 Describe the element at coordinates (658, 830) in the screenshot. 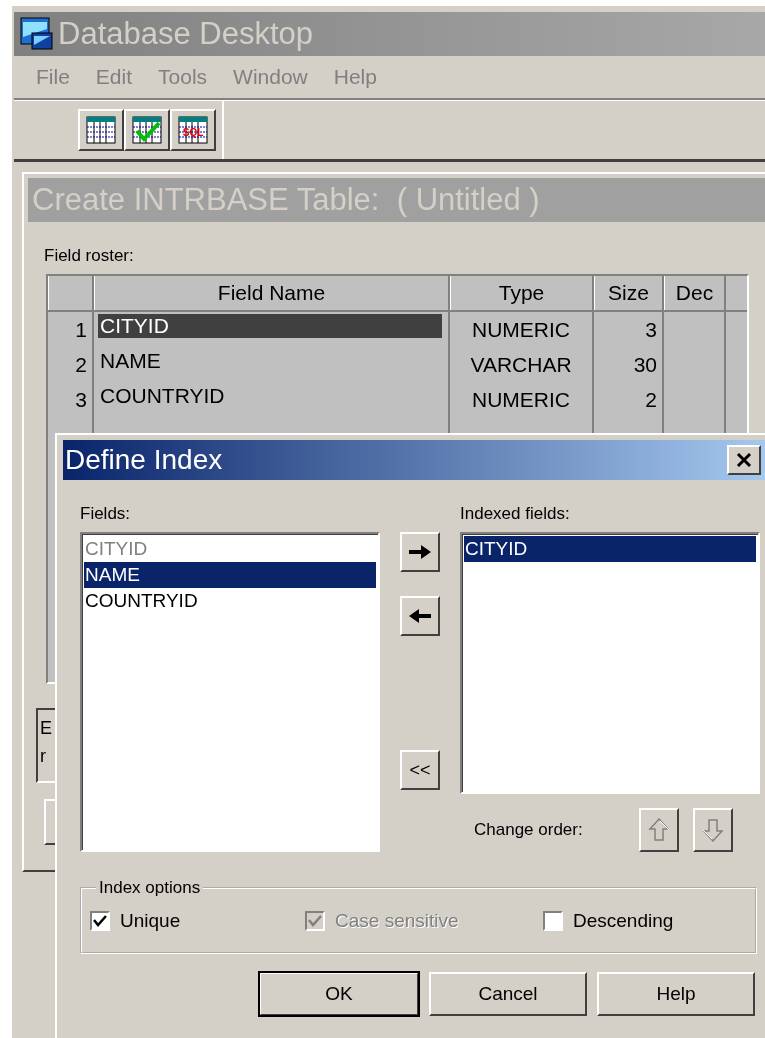

I see `up-arrow-icon` at that location.